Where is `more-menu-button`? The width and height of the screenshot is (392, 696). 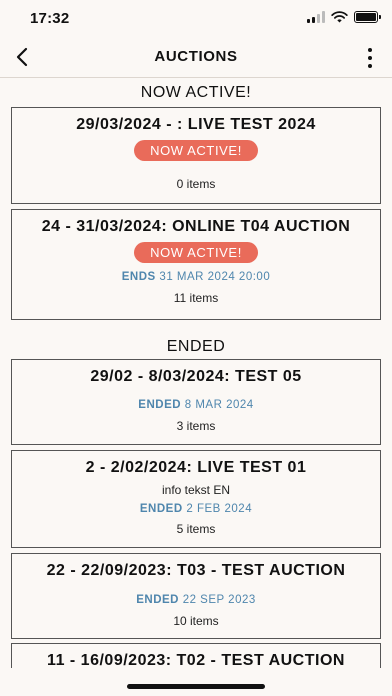
more-menu-button is located at coordinates (370, 58).